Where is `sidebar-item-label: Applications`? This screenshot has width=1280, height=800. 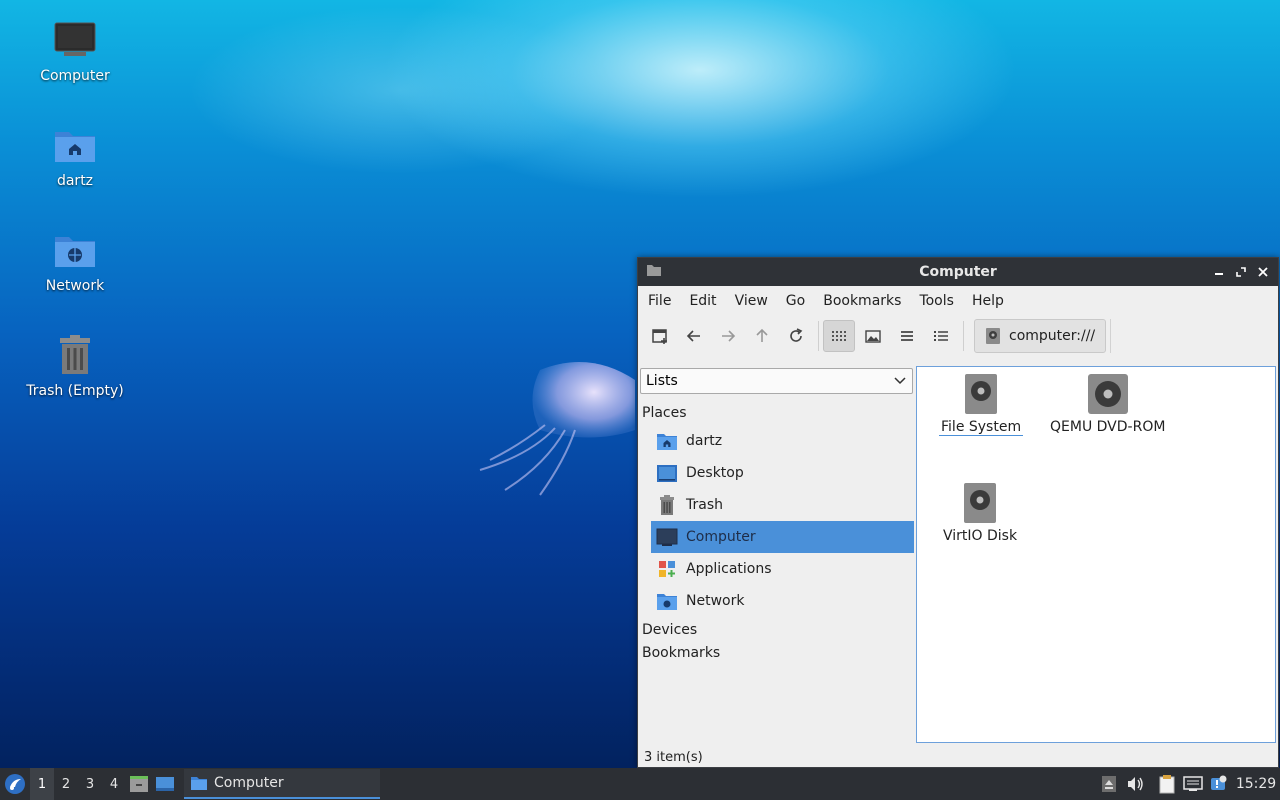 sidebar-item-label: Applications is located at coordinates (729, 569).